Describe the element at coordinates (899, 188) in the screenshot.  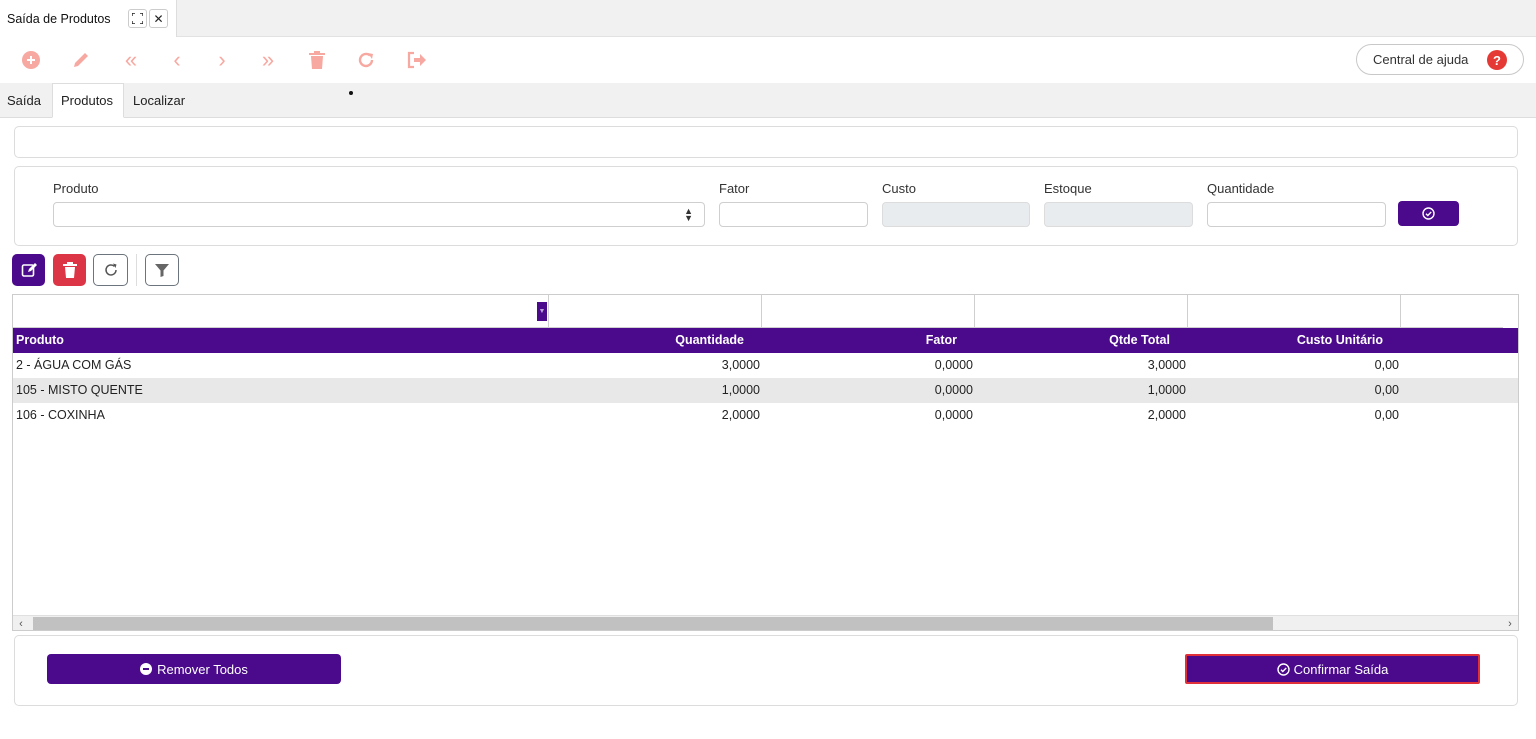
I see `custo-label: Custo` at that location.